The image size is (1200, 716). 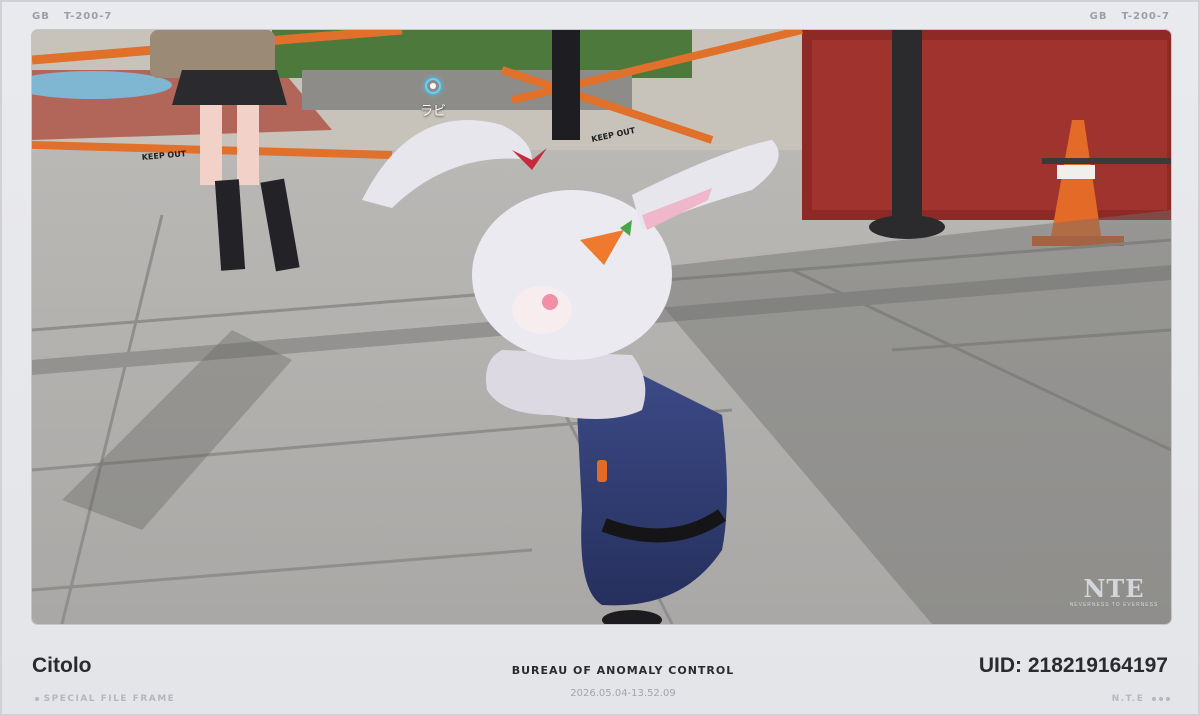 I want to click on npc-nameplate: ラビ, so click(x=433, y=98).